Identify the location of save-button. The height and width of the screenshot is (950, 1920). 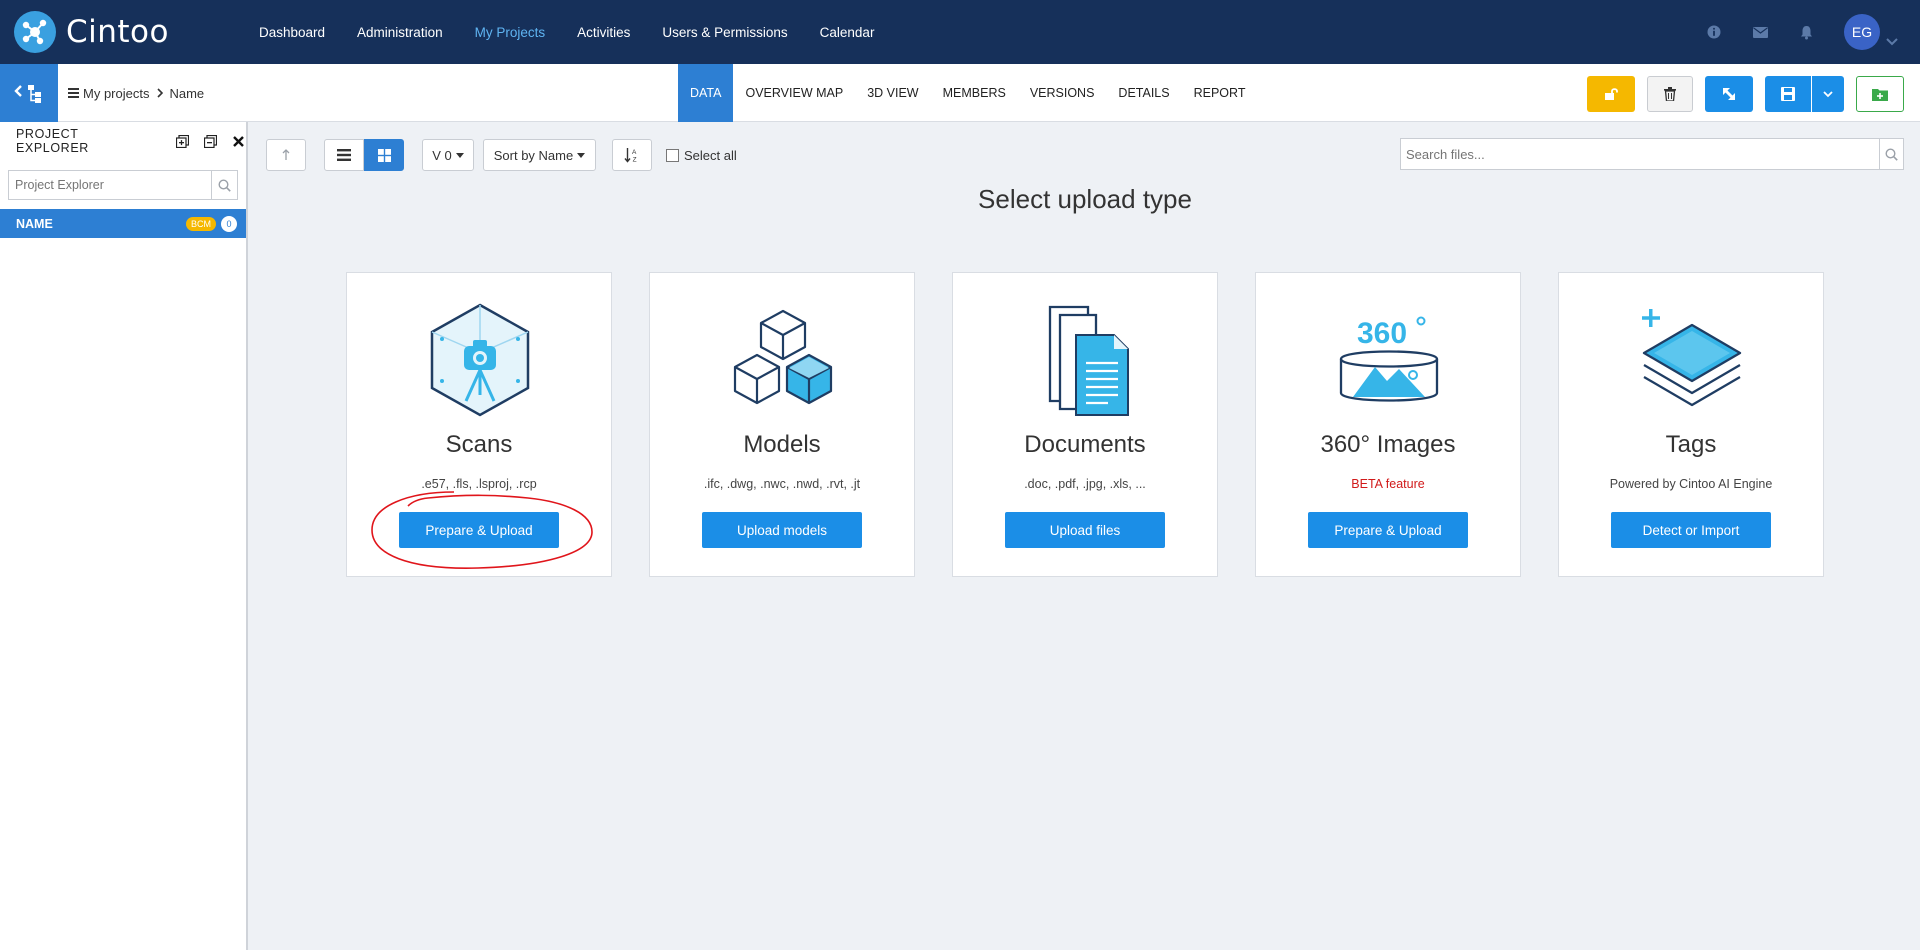
(1788, 94).